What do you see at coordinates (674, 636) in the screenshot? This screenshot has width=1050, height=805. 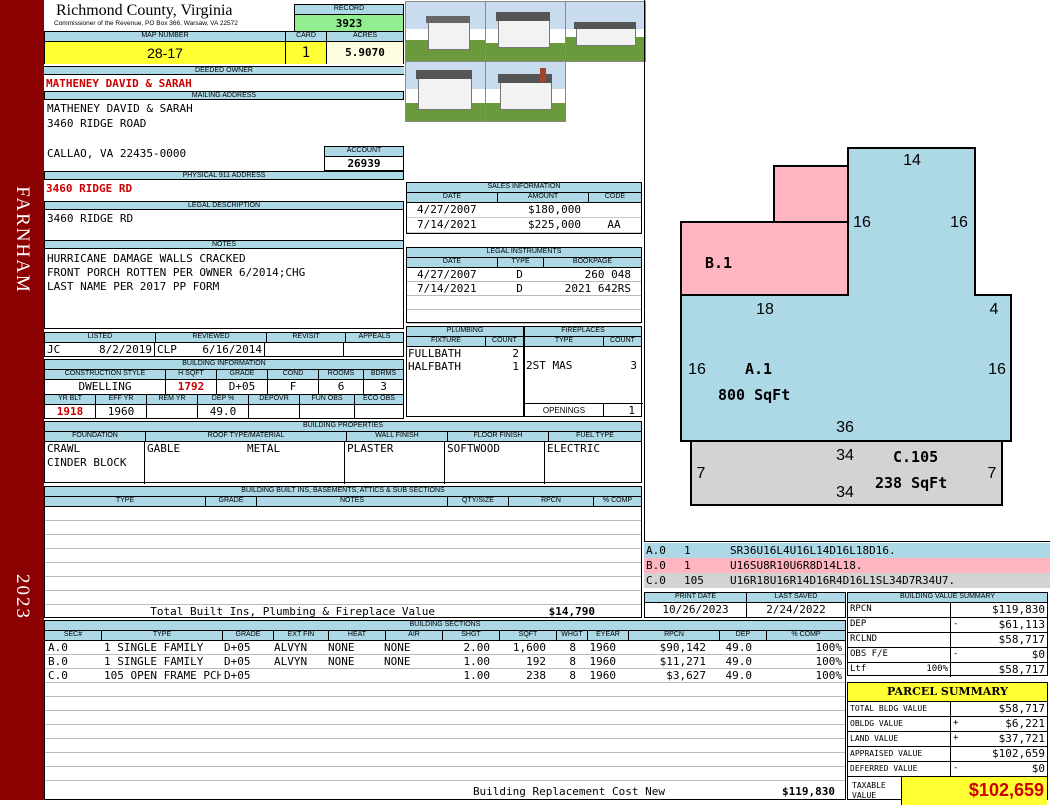 I see `bs-header: RPCN` at bounding box center [674, 636].